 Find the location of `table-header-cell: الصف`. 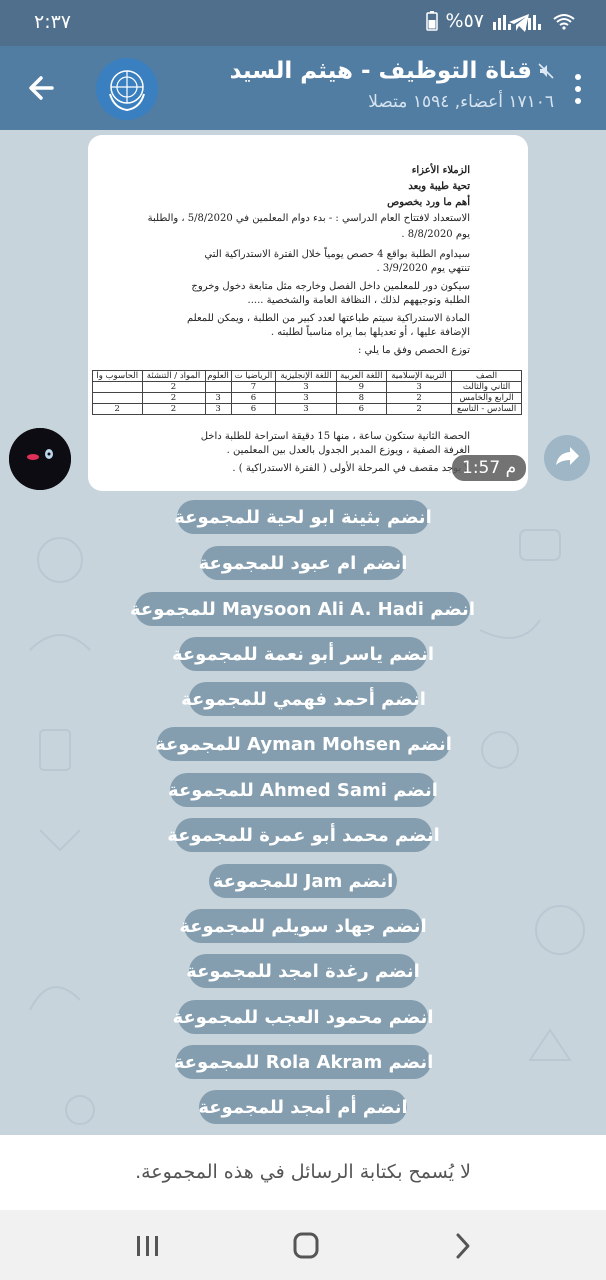

table-header-cell: الصف is located at coordinates (486, 376).